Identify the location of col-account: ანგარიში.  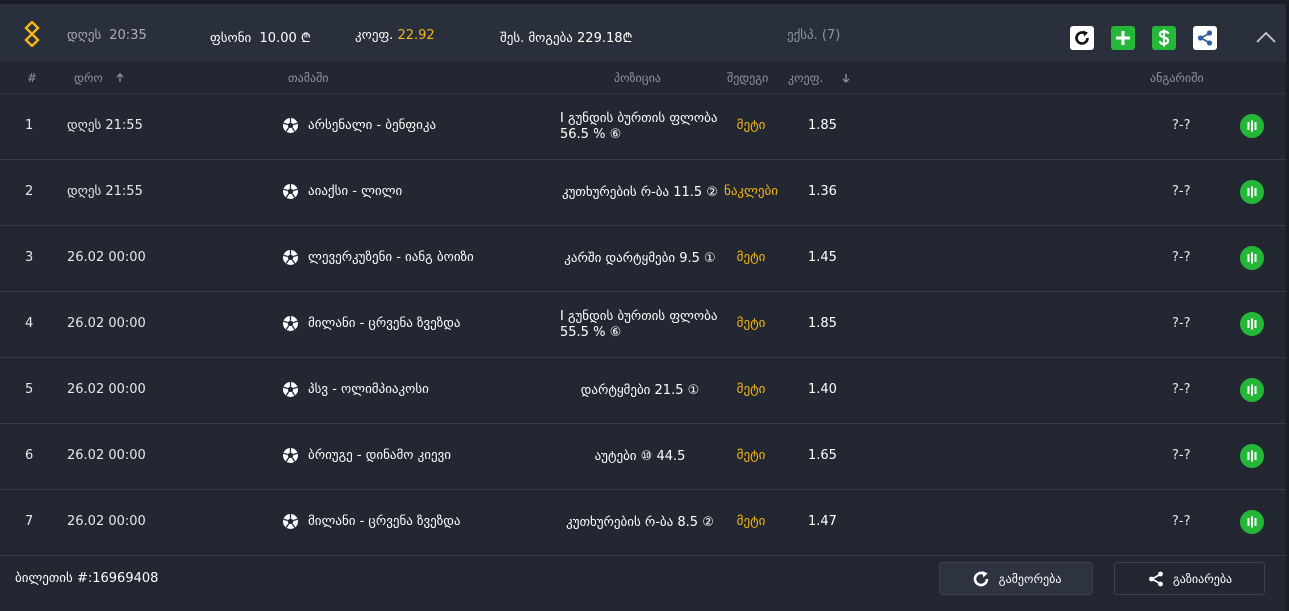
(1177, 78).